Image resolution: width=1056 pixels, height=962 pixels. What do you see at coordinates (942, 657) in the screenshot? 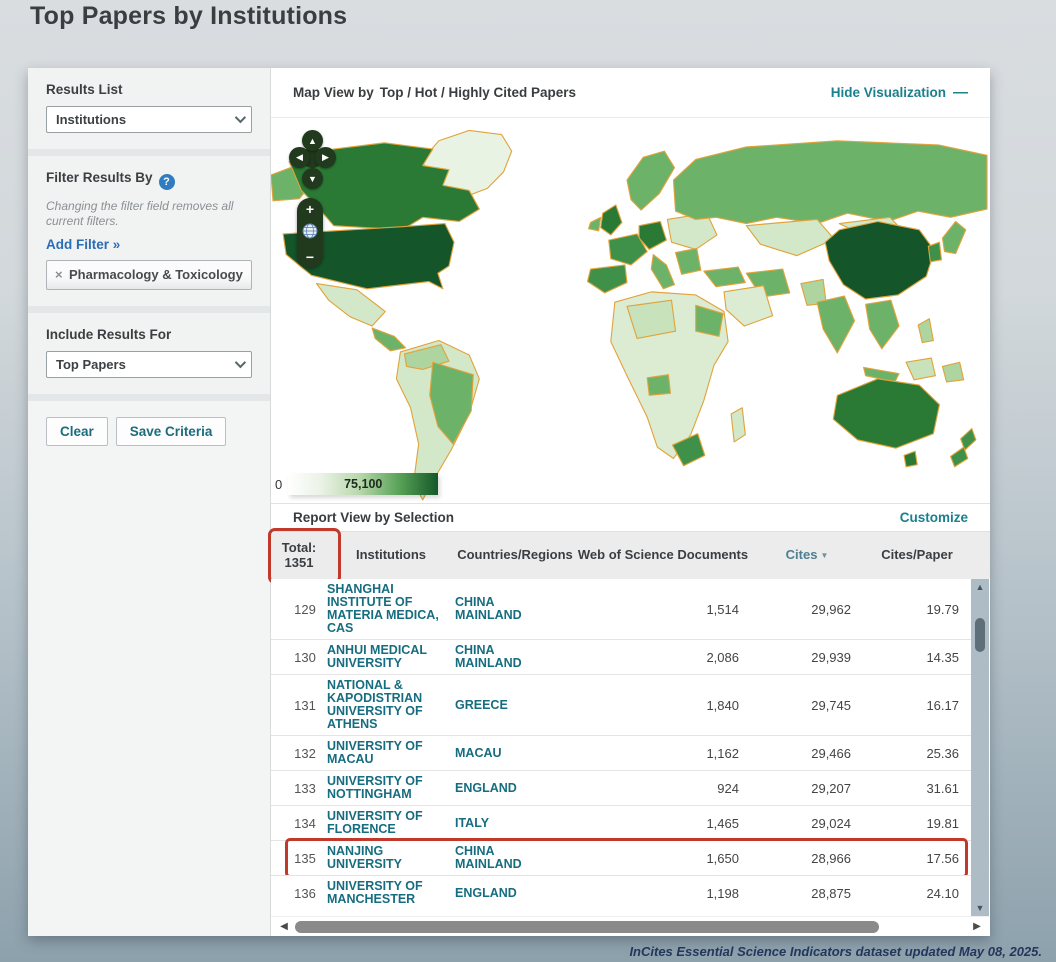
I see `cites-per-paper-cell: 14.35` at bounding box center [942, 657].